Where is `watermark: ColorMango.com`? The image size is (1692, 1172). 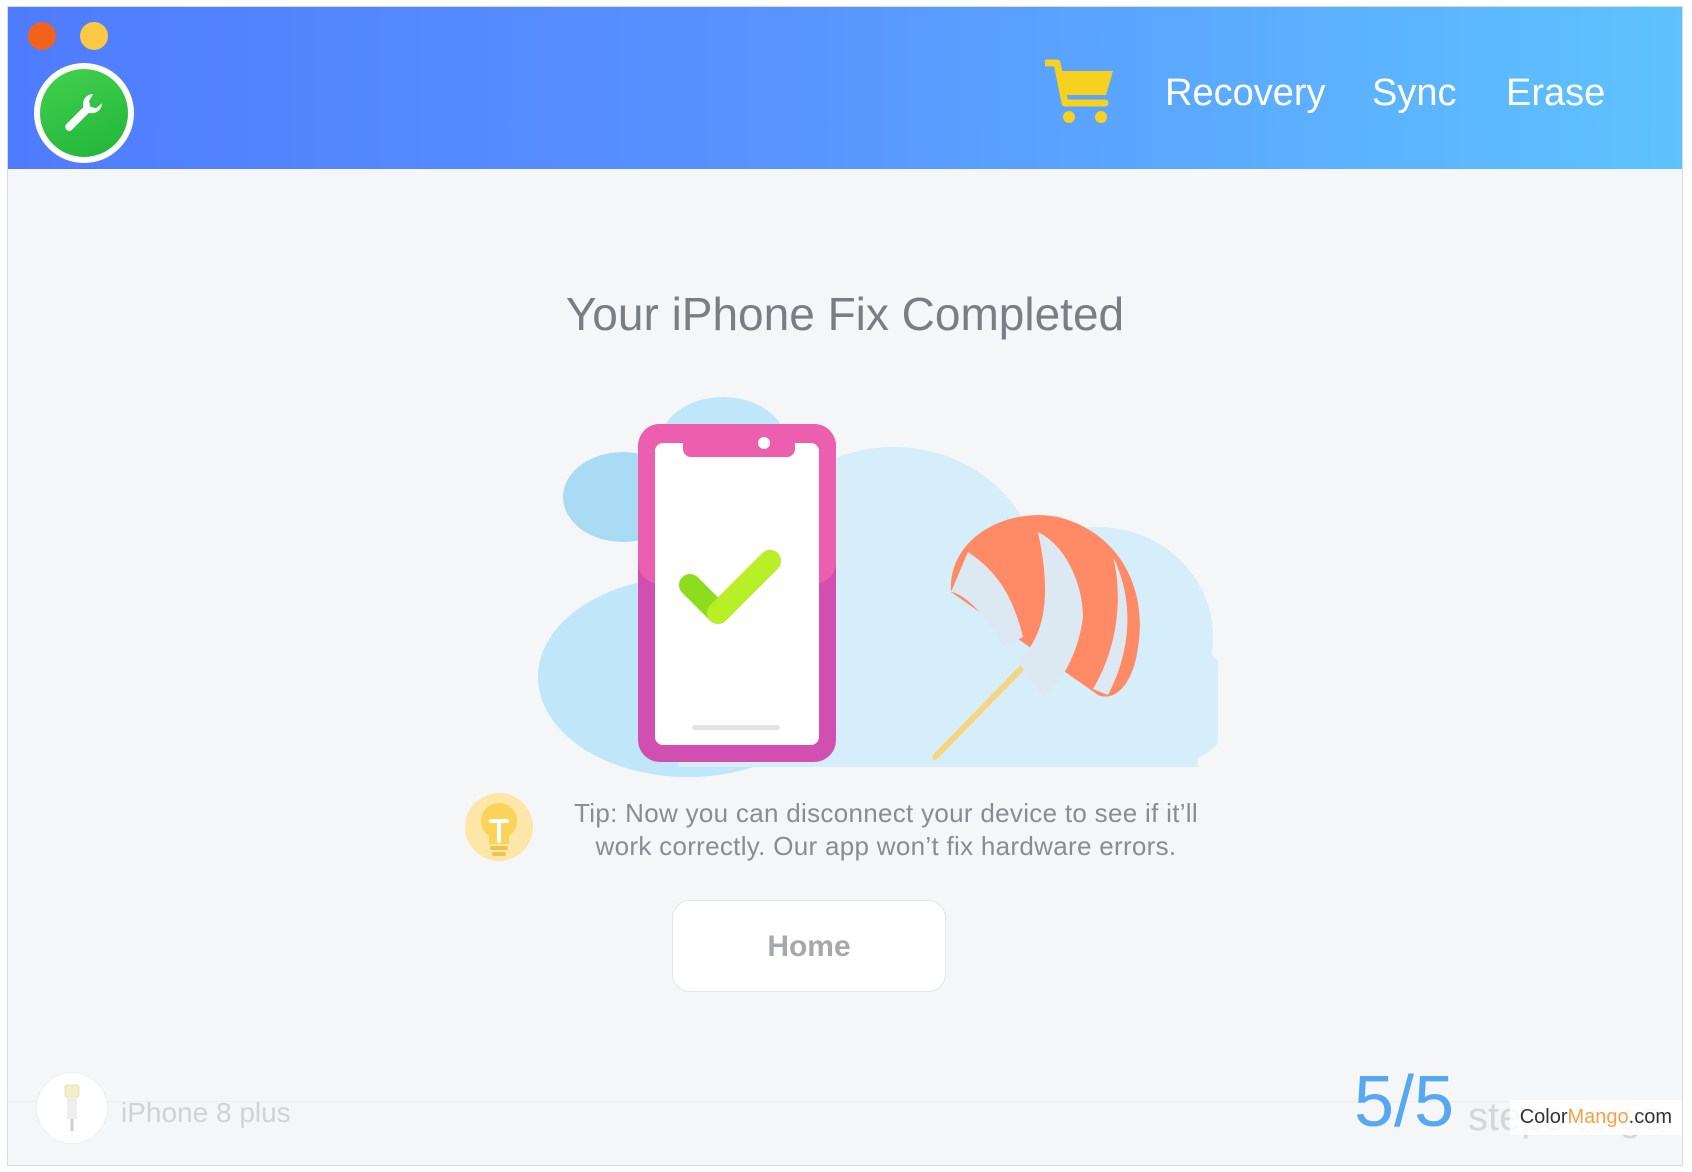 watermark: ColorMango.com is located at coordinates (1595, 1117).